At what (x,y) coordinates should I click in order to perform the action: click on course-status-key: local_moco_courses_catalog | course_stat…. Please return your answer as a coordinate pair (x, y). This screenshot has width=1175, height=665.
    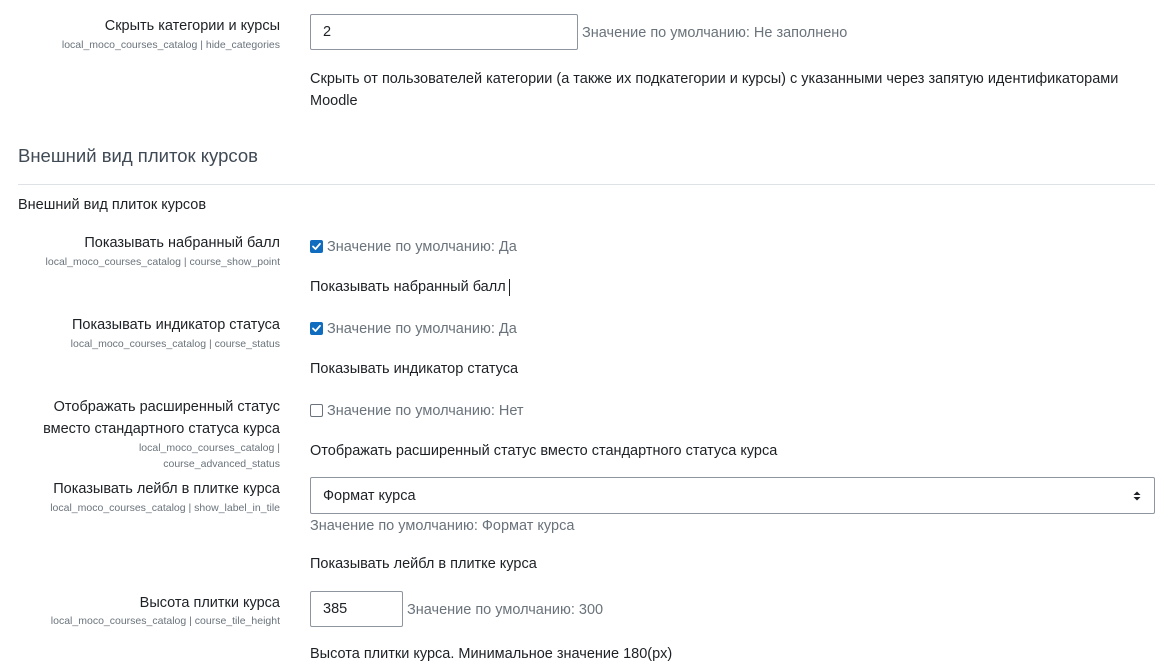
    Looking at the image, I should click on (175, 344).